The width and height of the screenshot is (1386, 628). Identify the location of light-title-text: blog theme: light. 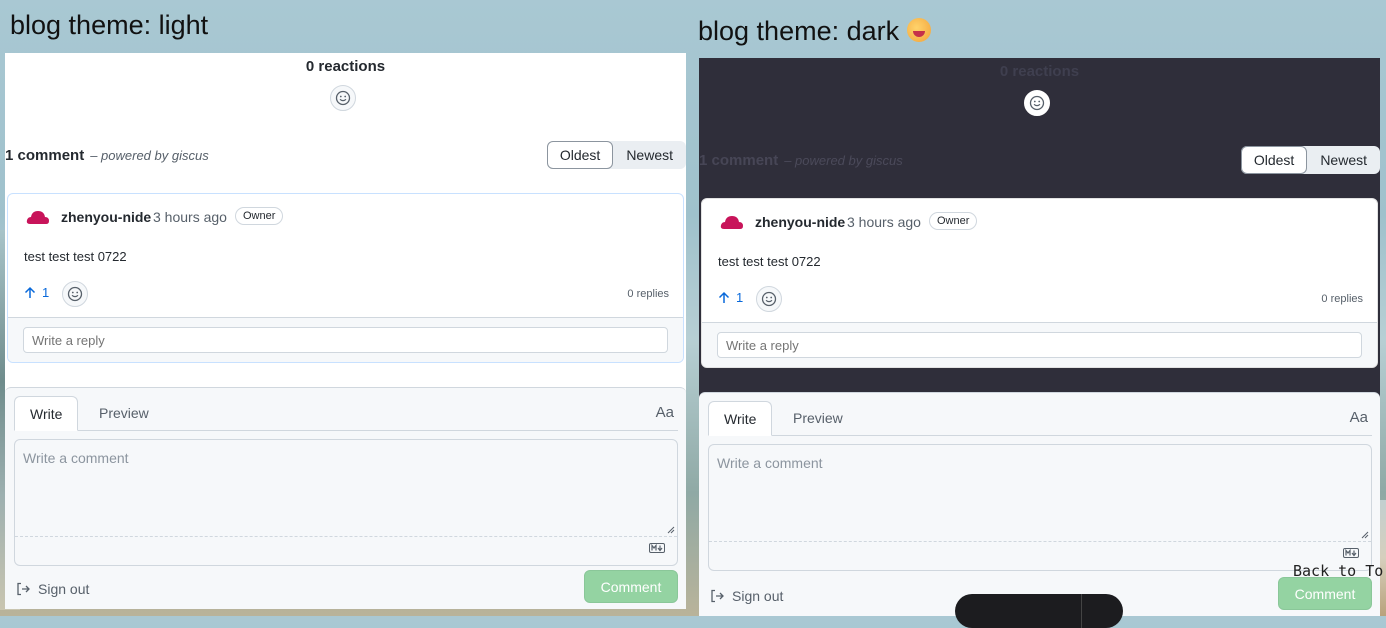
(109, 25).